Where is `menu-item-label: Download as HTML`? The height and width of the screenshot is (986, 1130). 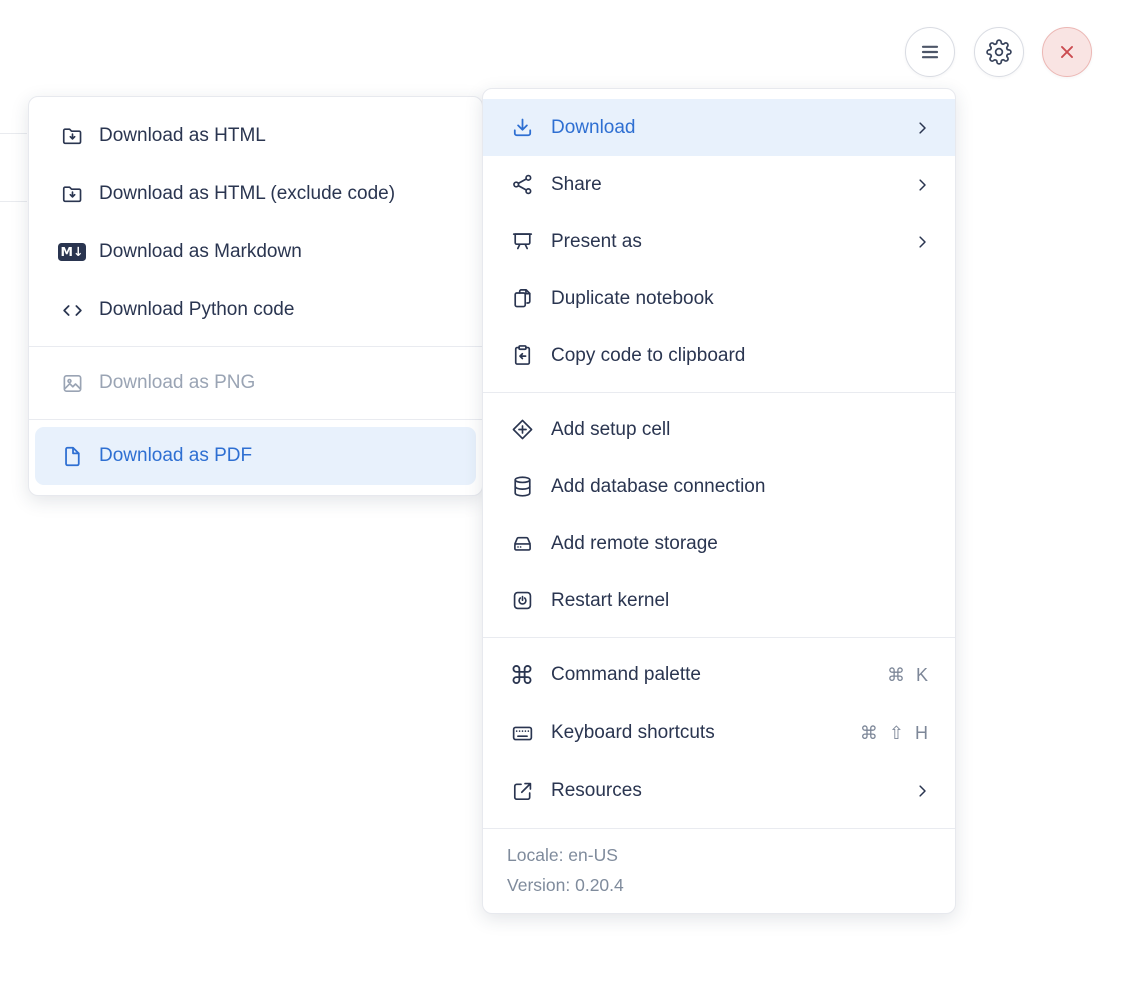
menu-item-label: Download as HTML is located at coordinates (182, 135).